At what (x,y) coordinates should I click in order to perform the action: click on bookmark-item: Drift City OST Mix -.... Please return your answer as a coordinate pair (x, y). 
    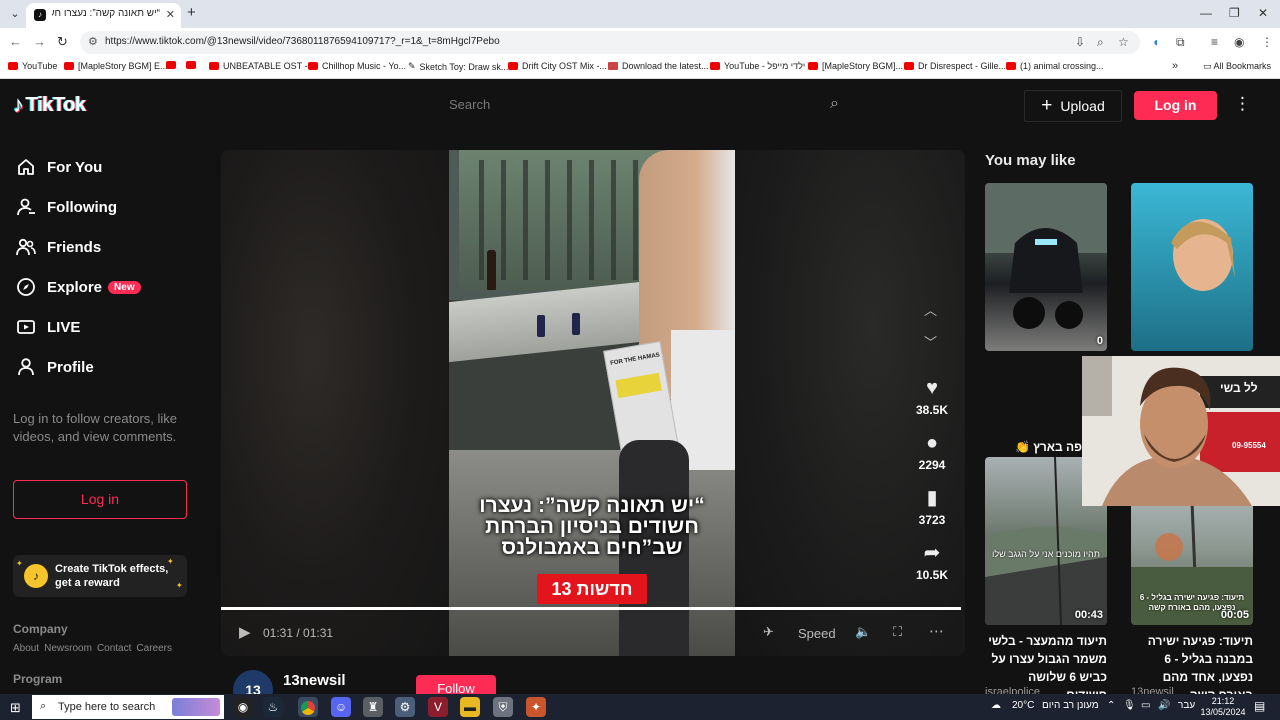
    Looking at the image, I should click on (557, 66).